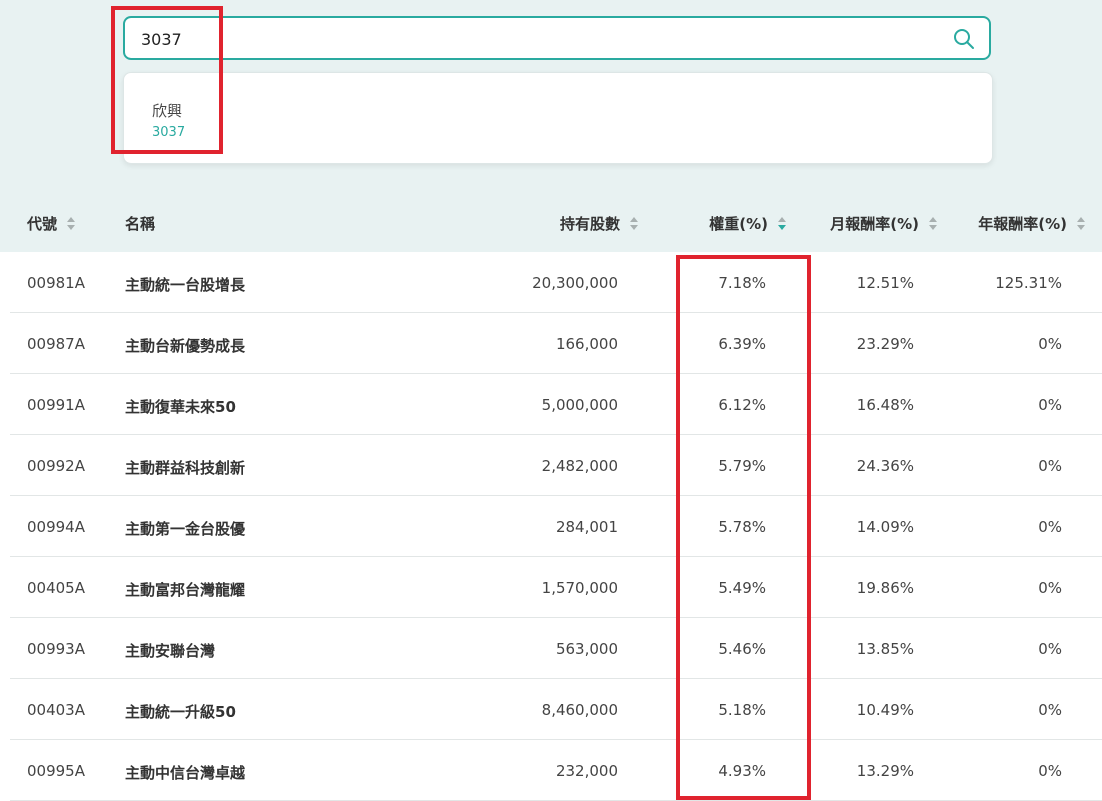  I want to click on column-header-weight-label: 權重(%), so click(738, 224).